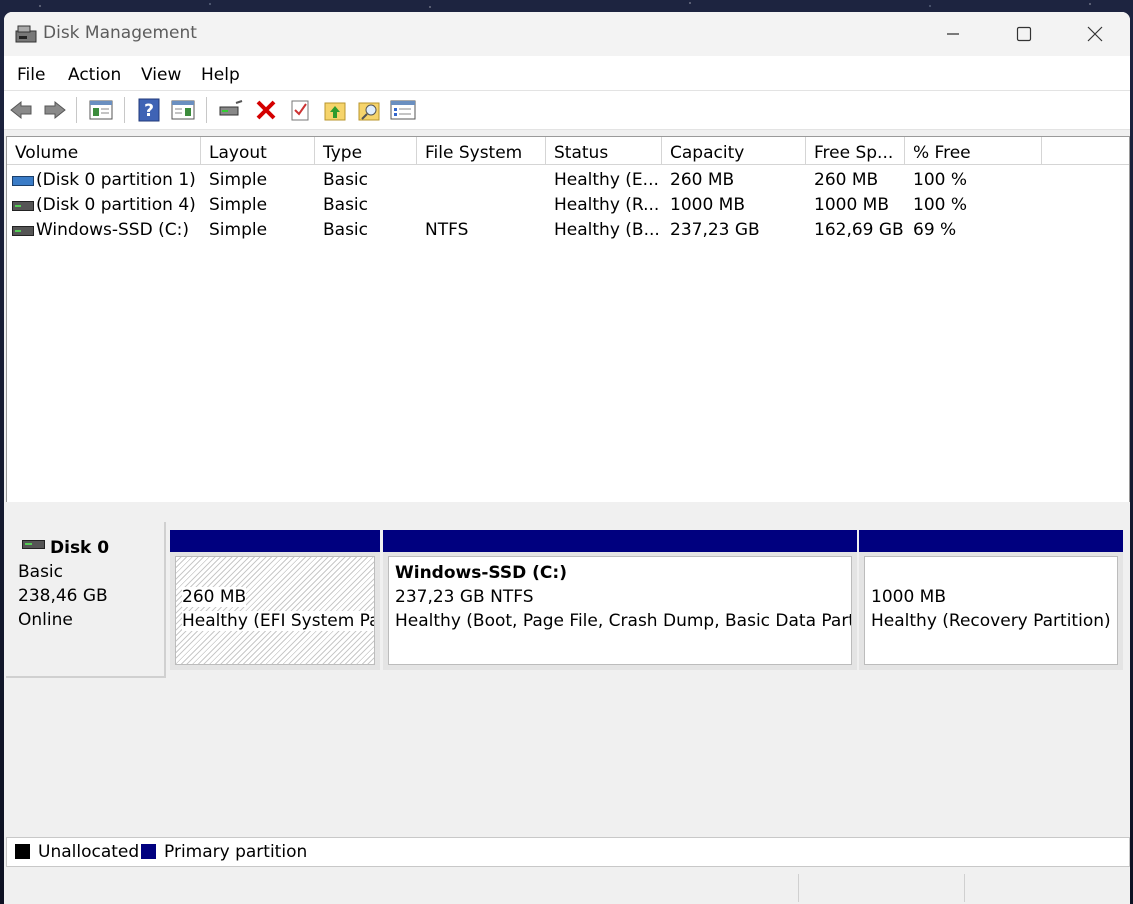 The image size is (1133, 904). Describe the element at coordinates (991, 621) in the screenshot. I see `partition-status: Healthy (Recovery Partition)` at that location.